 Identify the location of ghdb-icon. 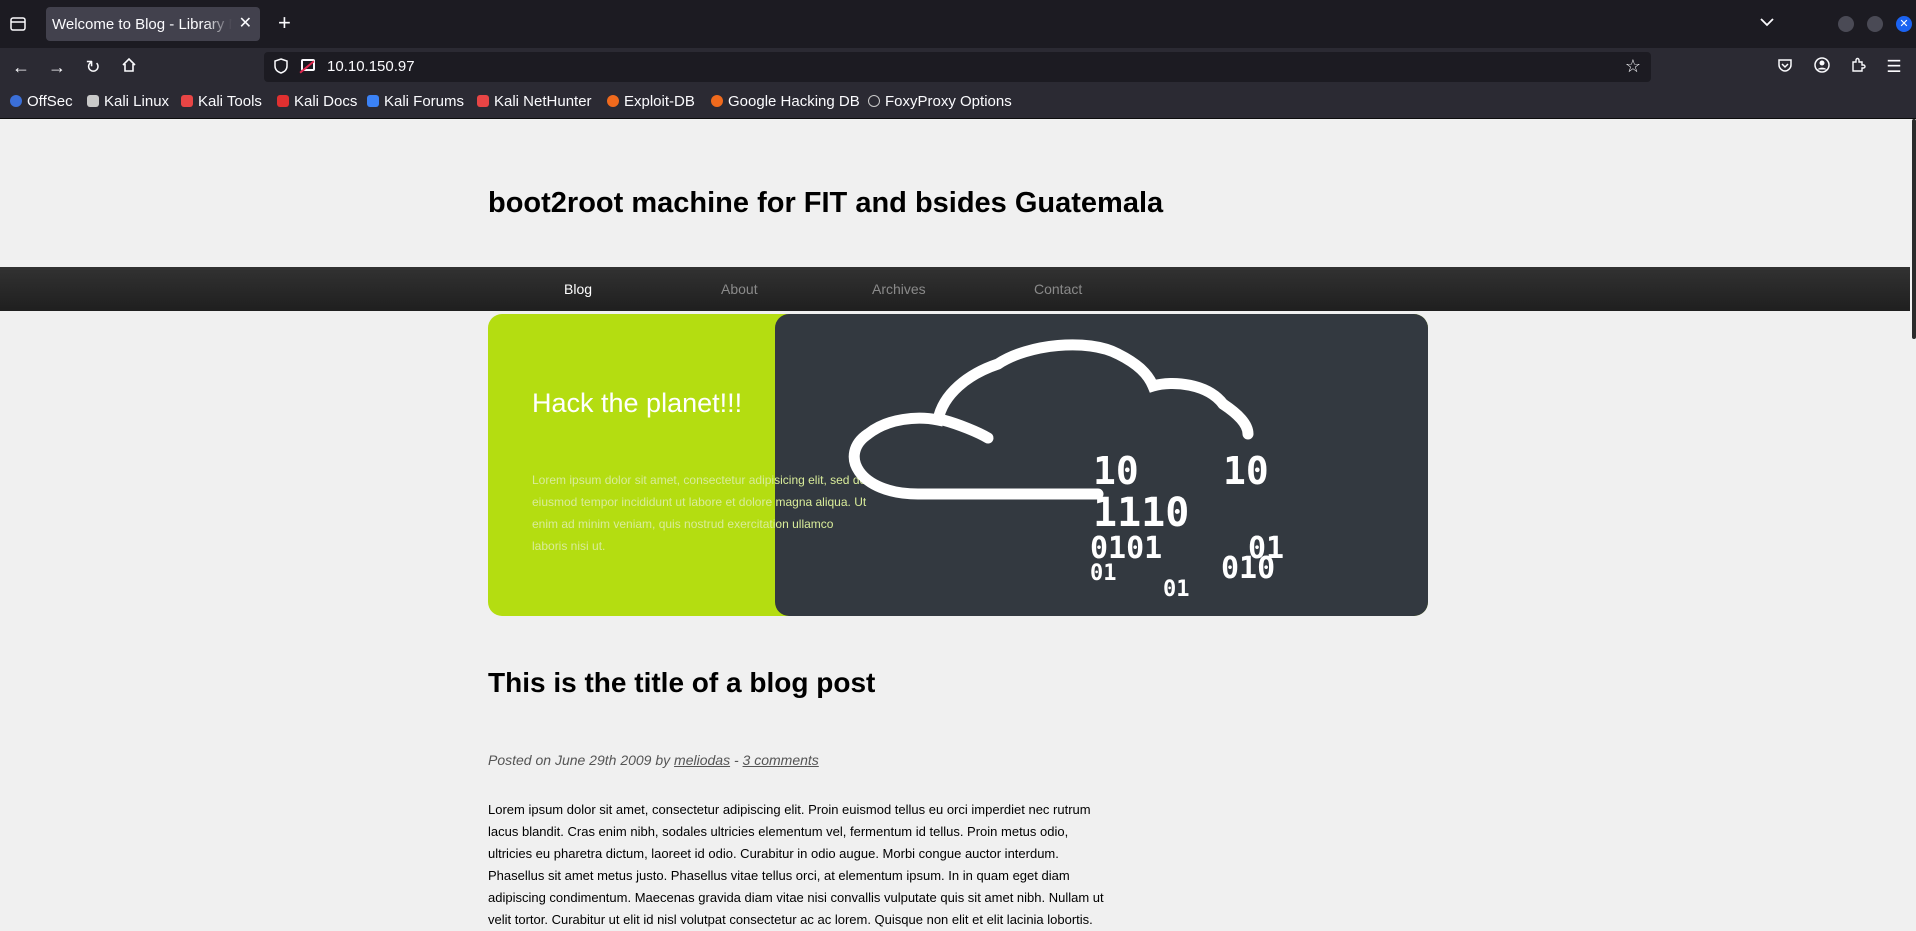
(717, 101).